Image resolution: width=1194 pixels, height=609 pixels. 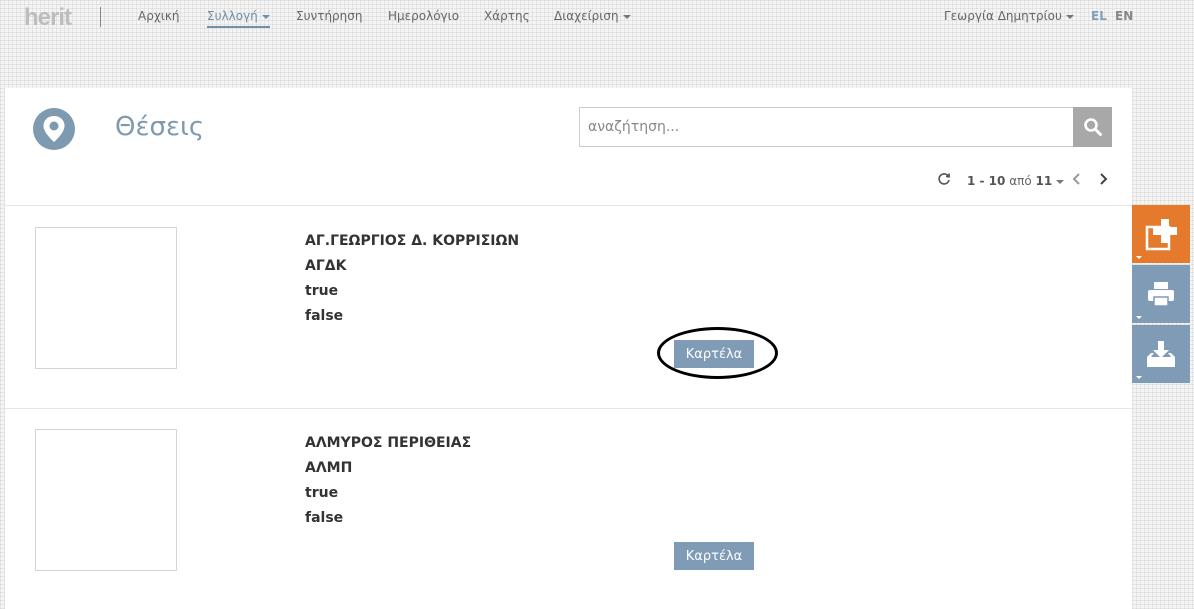 I want to click on page-title: Θέσεις, so click(x=160, y=127).